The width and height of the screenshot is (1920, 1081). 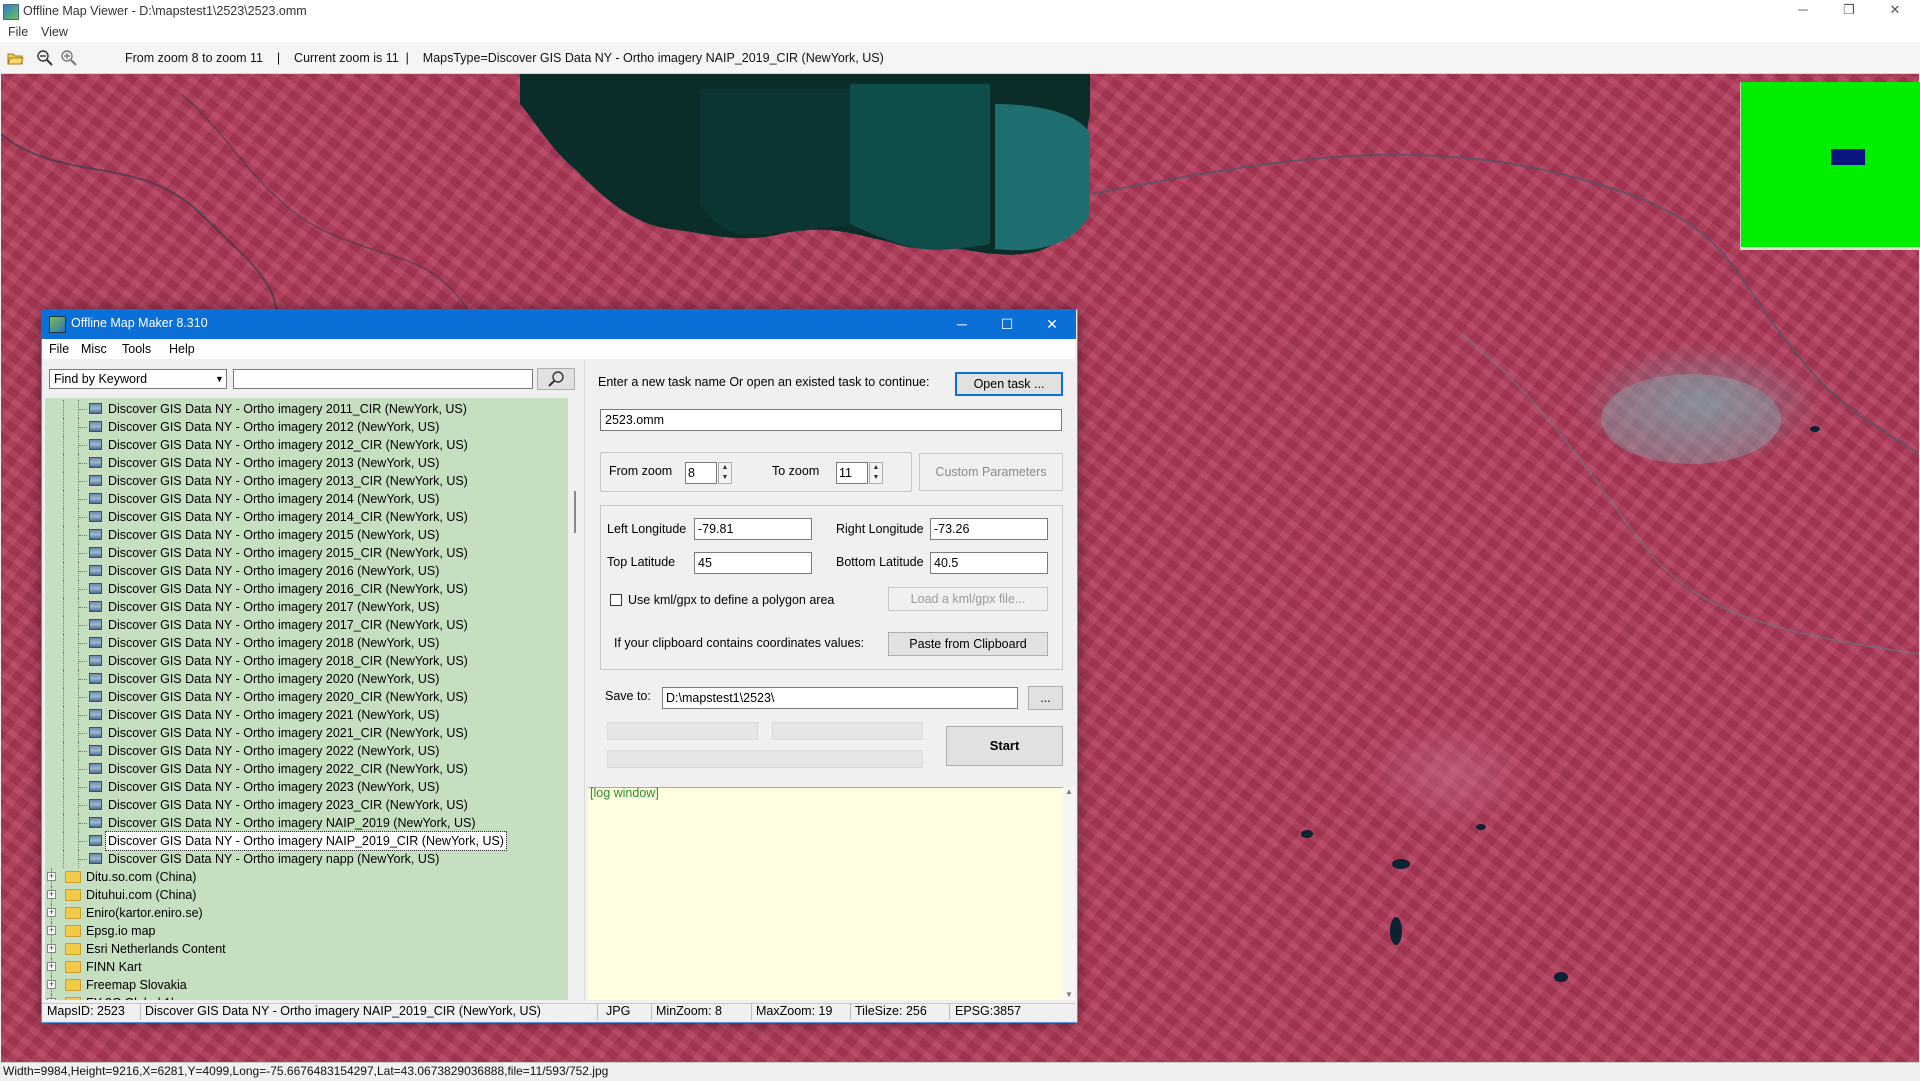 I want to click on dialog-minimize-button: ─, so click(x=962, y=324).